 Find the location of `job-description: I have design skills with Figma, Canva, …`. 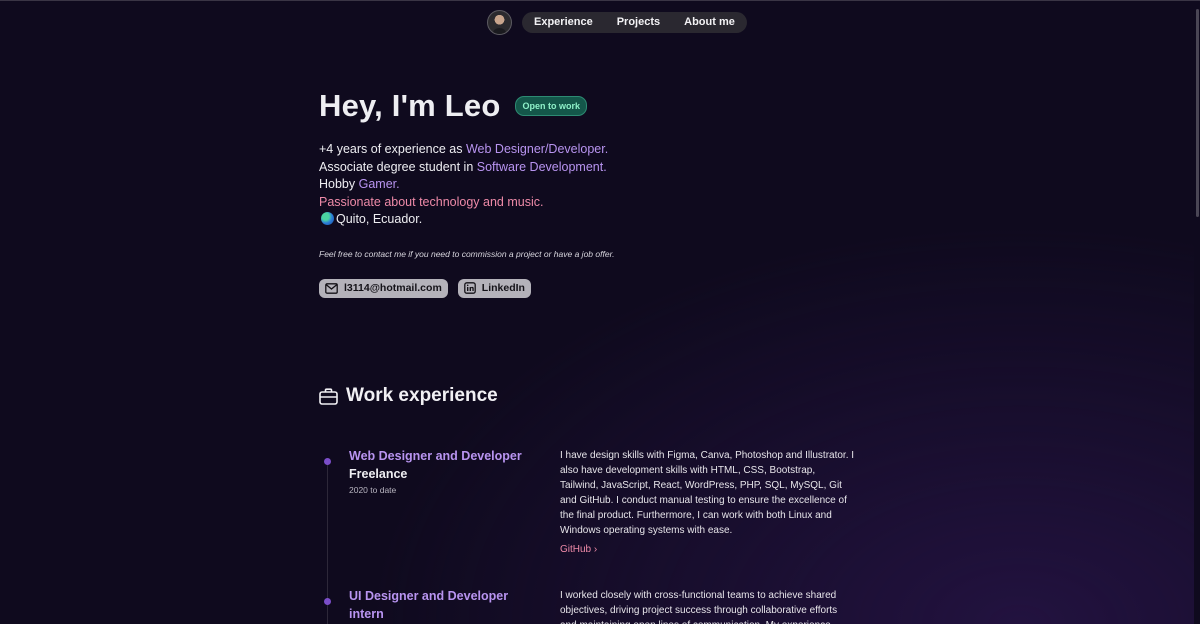

job-description: I have design skills with Figma, Canva, … is located at coordinates (707, 493).